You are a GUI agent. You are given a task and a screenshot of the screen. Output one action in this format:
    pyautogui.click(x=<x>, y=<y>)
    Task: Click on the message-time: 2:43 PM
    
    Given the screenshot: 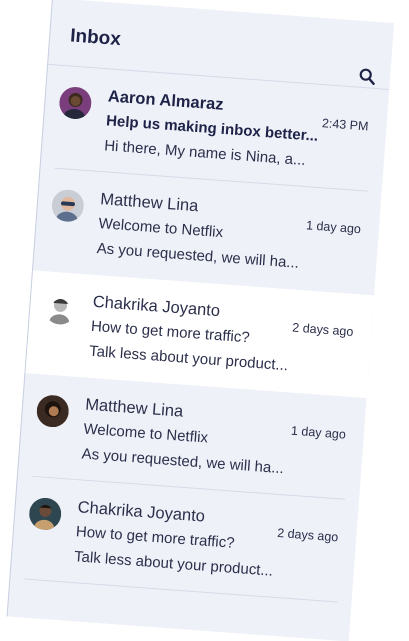 What is the action you would take?
    pyautogui.click(x=345, y=125)
    